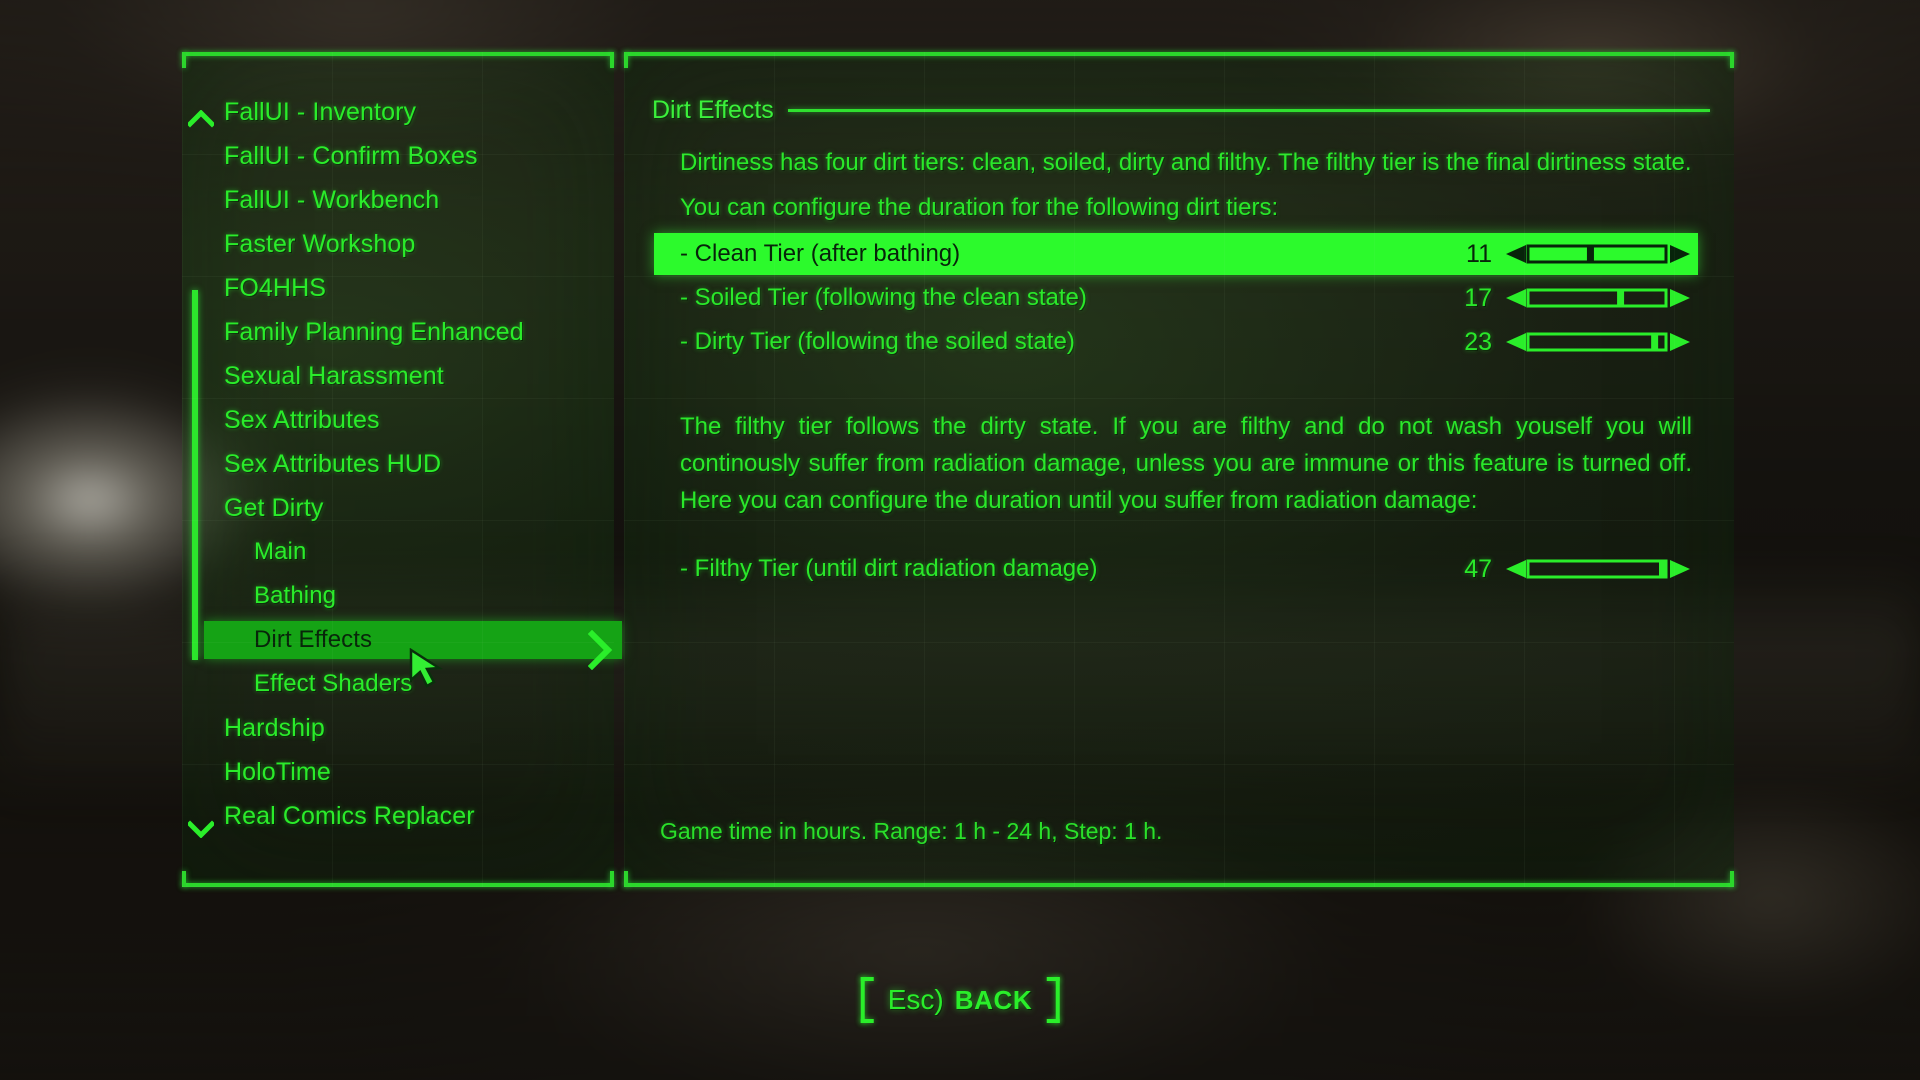 Image resolution: width=1920 pixels, height=1080 pixels. What do you see at coordinates (274, 727) in the screenshot?
I see `sidebar-item-label: Hardship` at bounding box center [274, 727].